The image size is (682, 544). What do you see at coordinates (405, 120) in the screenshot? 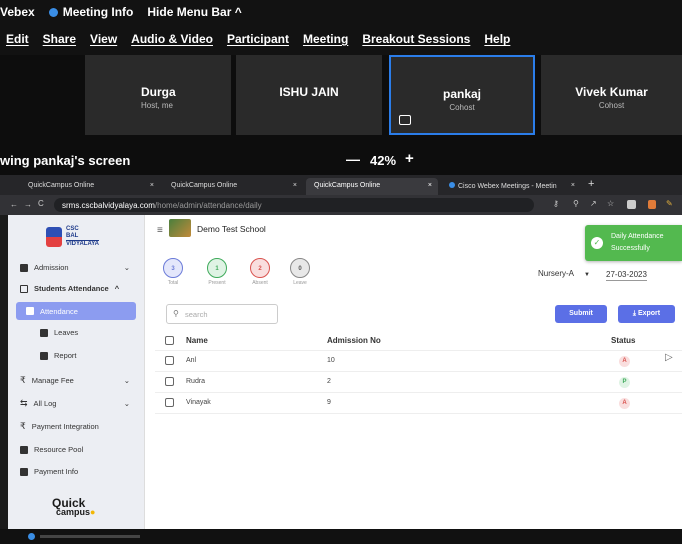
I see `screen-share-icon` at bounding box center [405, 120].